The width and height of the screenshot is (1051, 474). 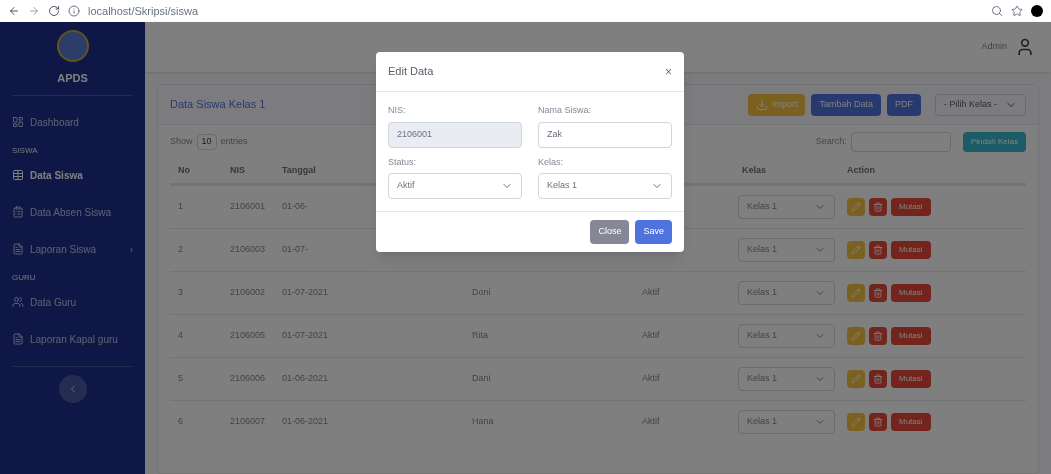 I want to click on sidebar-item: Laporan Siswa ›, so click(x=72, y=249).